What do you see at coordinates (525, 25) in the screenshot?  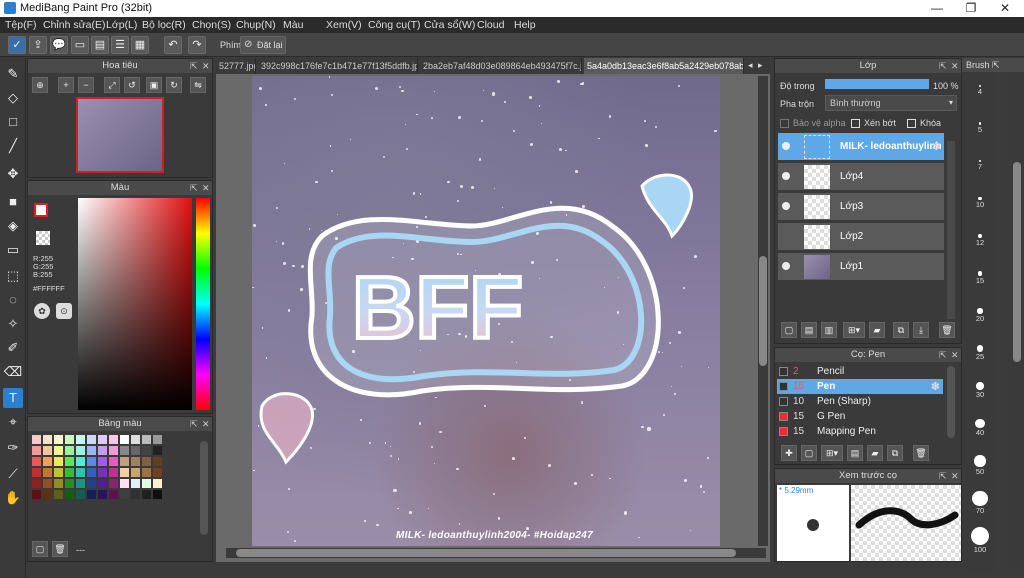 I see `menu-help: Help` at bounding box center [525, 25].